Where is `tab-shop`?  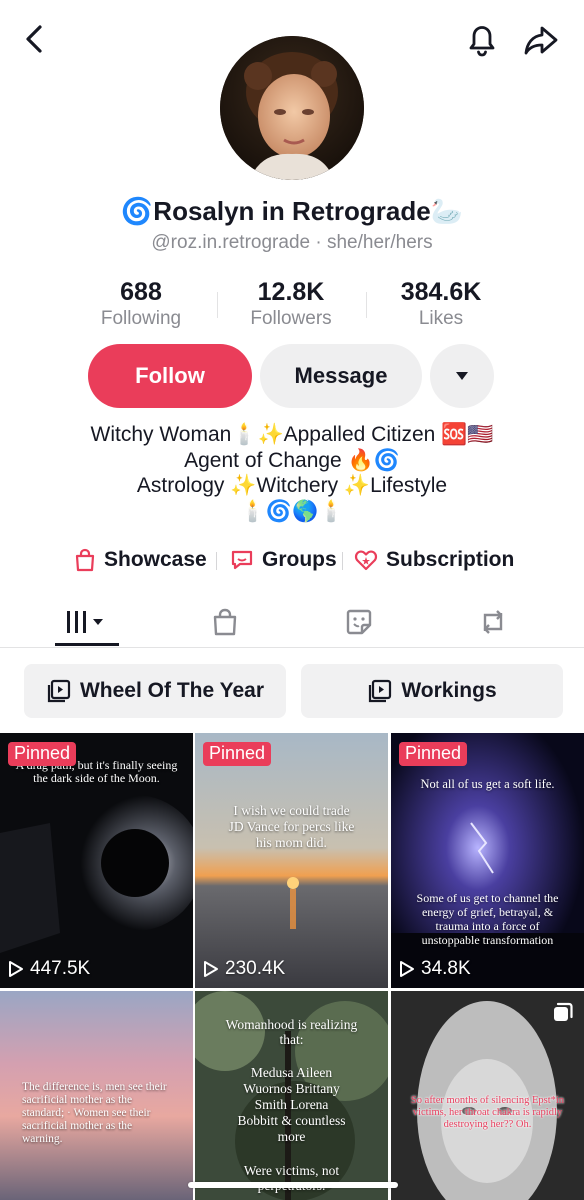
tab-shop is located at coordinates (225, 622).